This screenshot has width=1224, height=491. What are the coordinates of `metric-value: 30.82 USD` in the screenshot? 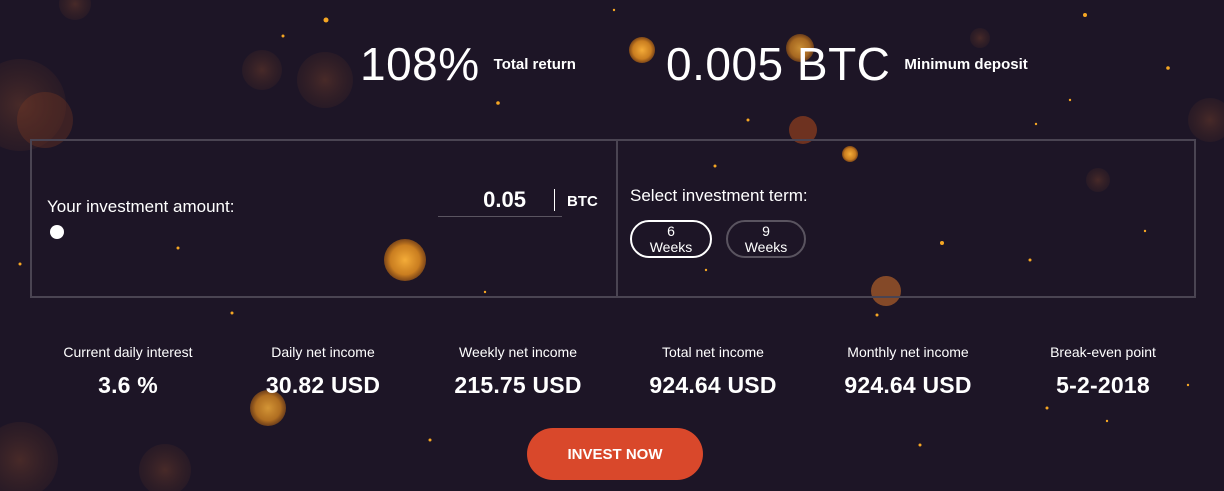 It's located at (323, 385).